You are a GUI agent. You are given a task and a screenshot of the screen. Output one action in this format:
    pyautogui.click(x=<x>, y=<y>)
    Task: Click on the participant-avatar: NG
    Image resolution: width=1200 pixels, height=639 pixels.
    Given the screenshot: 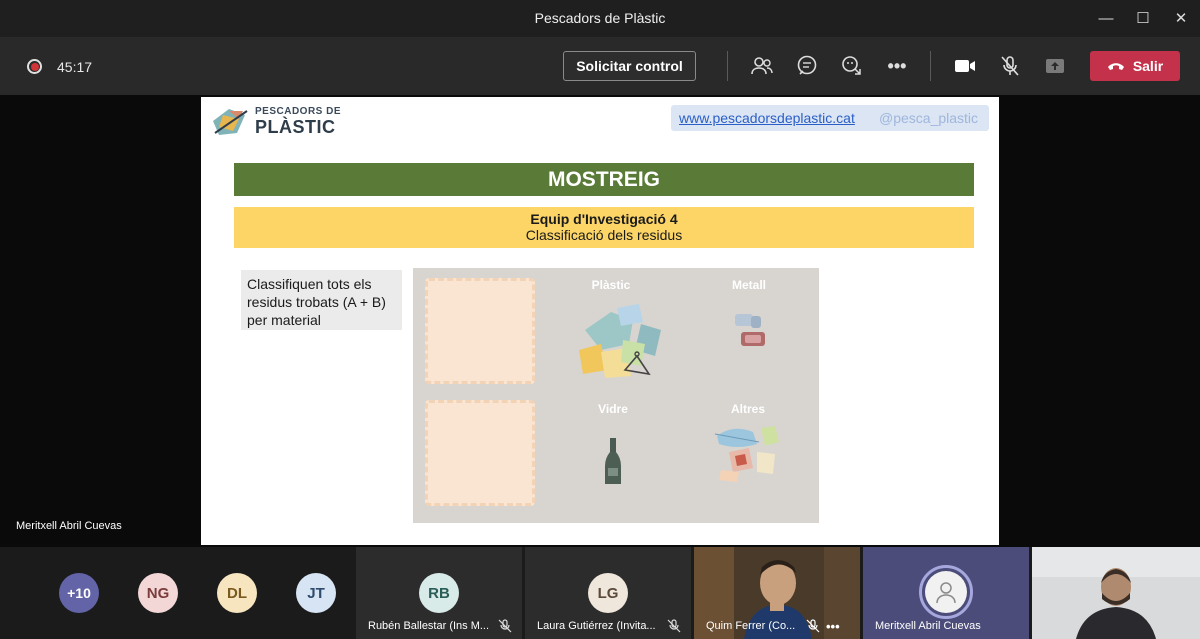 What is the action you would take?
    pyautogui.click(x=158, y=593)
    